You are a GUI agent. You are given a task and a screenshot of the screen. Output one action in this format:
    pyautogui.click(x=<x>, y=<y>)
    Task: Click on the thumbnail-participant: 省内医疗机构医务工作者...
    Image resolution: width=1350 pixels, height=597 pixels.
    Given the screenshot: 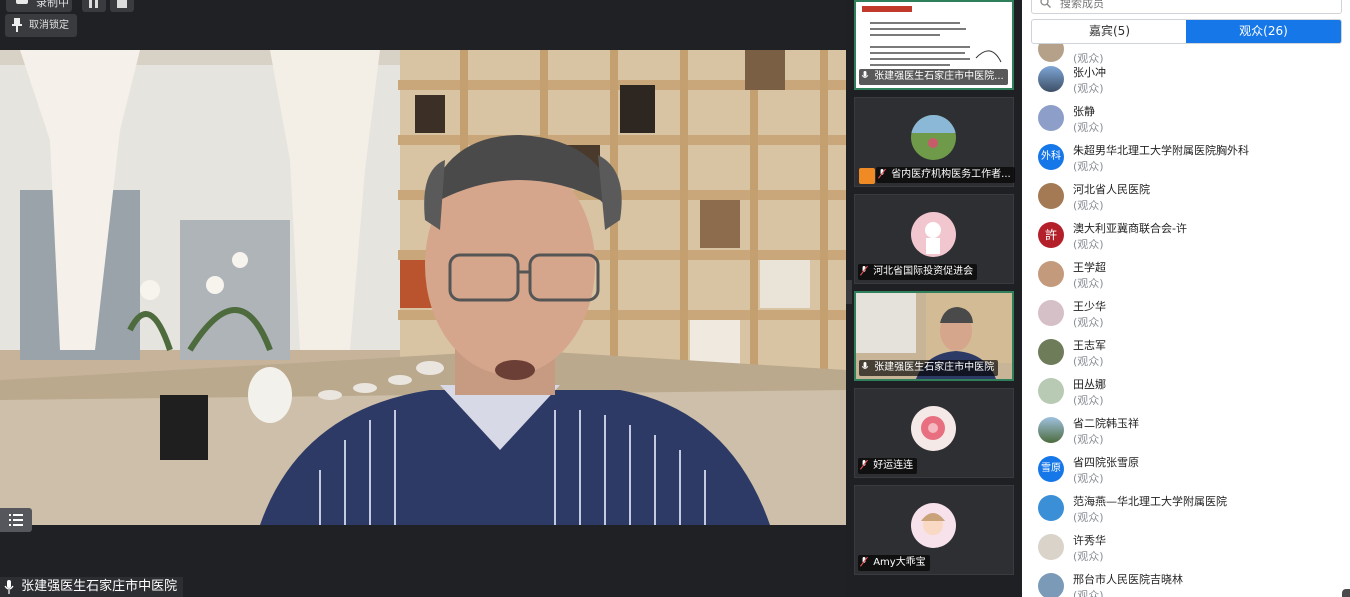 What is the action you would take?
    pyautogui.click(x=934, y=142)
    